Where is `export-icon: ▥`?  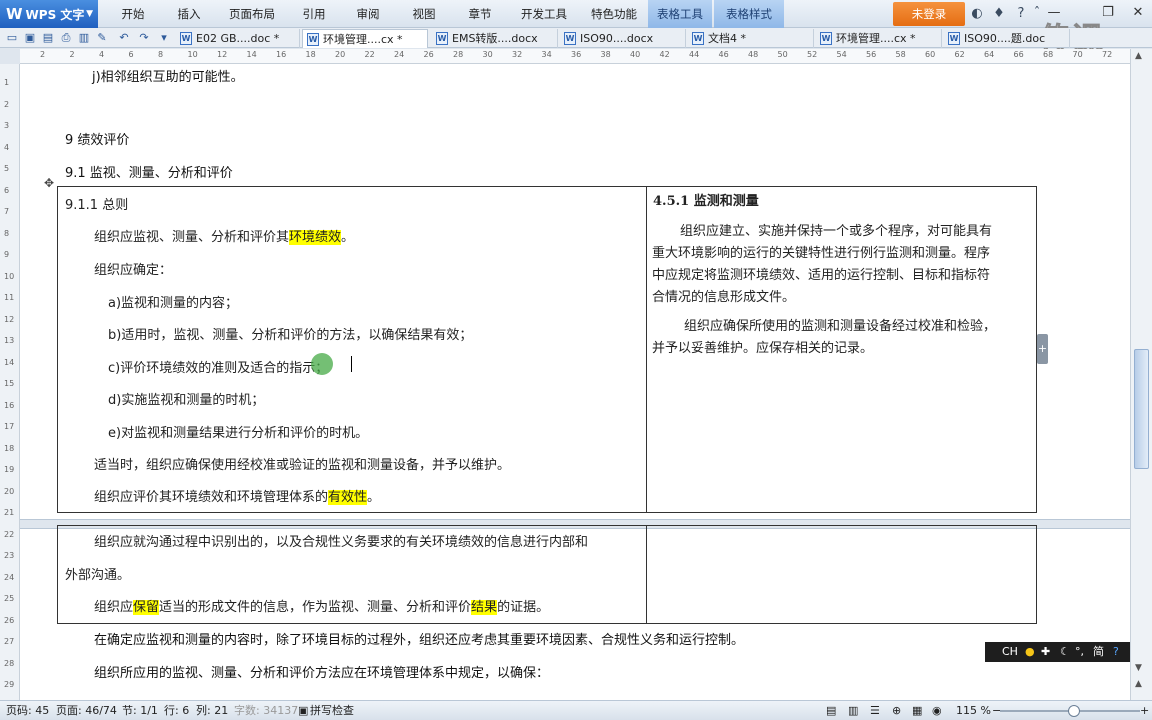
export-icon: ▥ is located at coordinates (84, 38).